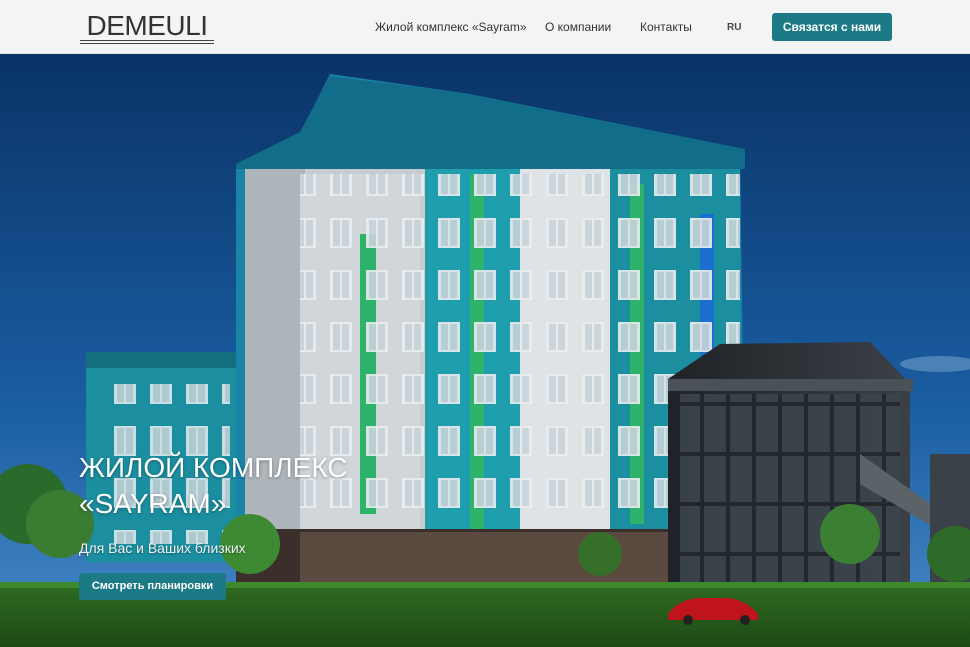 The width and height of the screenshot is (970, 647). I want to click on demeuli-logo: DEMEULI, so click(147, 27).